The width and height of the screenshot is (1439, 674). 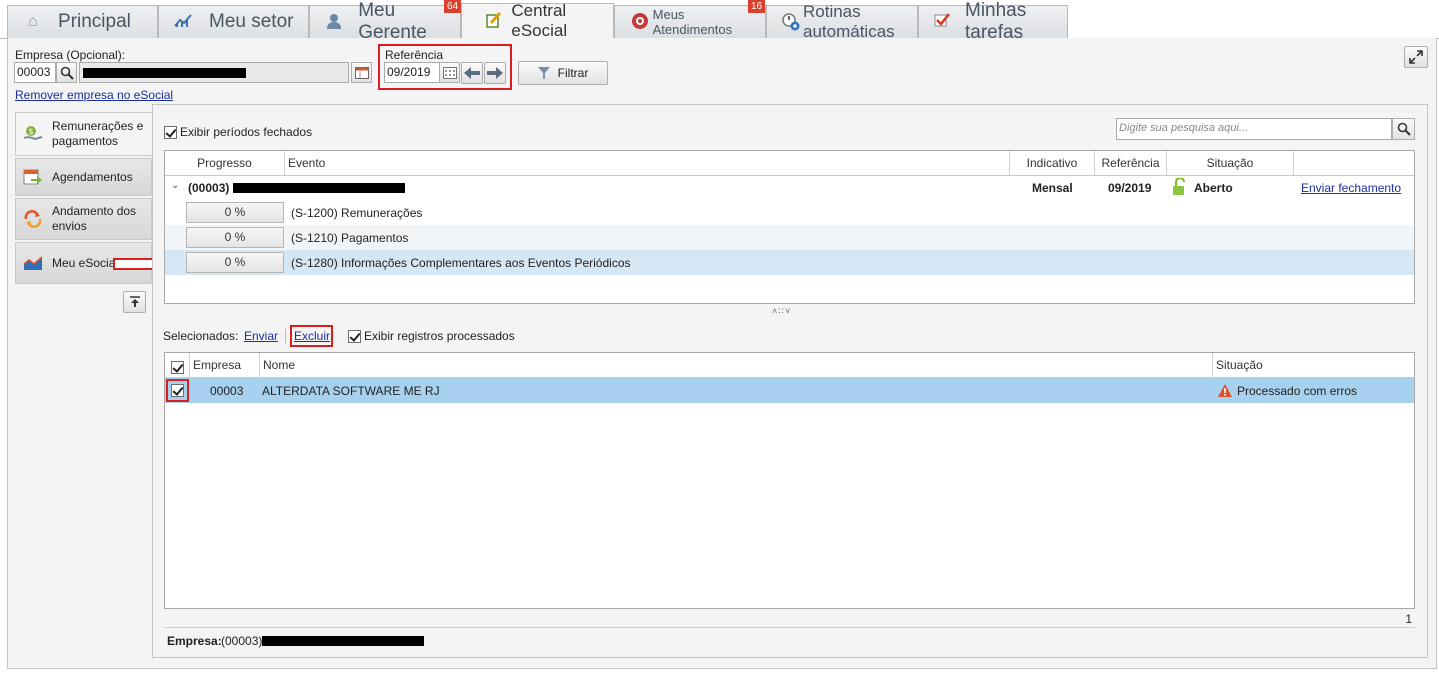 I want to click on empresa-lookup-button, so click(x=361, y=72).